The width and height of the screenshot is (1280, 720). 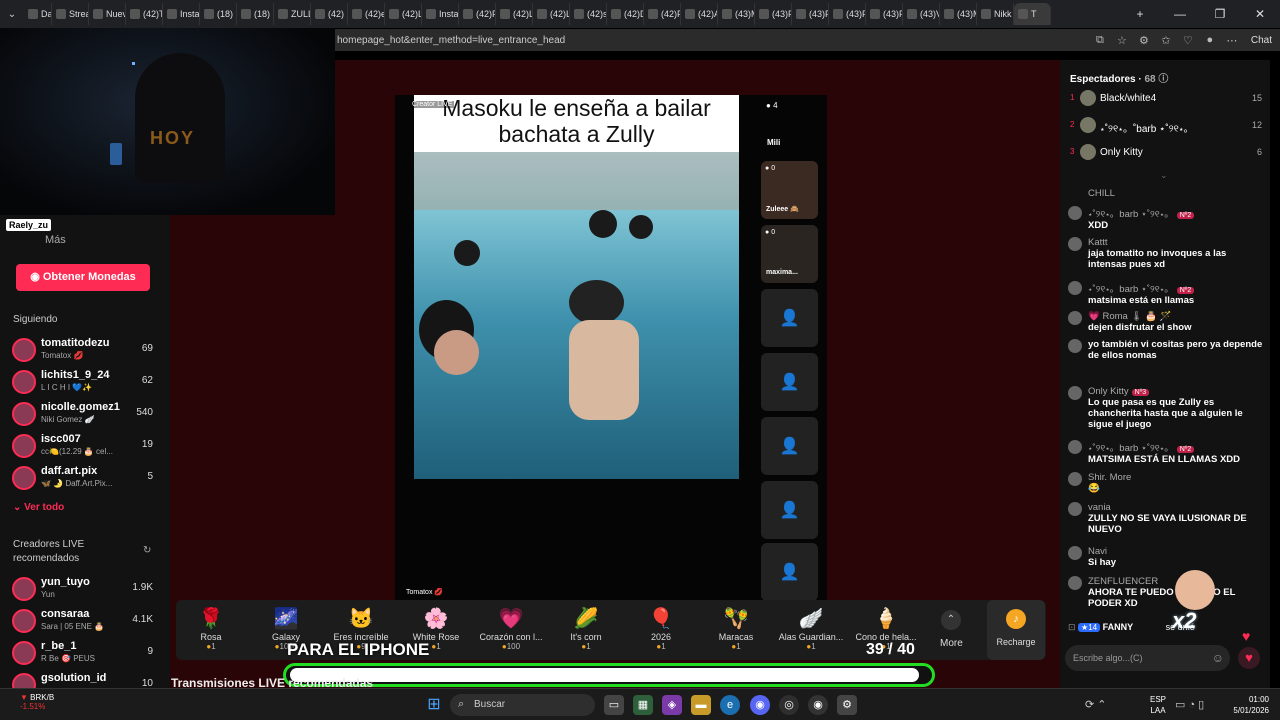 What do you see at coordinates (1166, 126) in the screenshot?
I see `top-viewer-row: 2 ⋆˚୨୧⋆。˚barb ⋆˚୨୧⋆。 12` at bounding box center [1166, 126].